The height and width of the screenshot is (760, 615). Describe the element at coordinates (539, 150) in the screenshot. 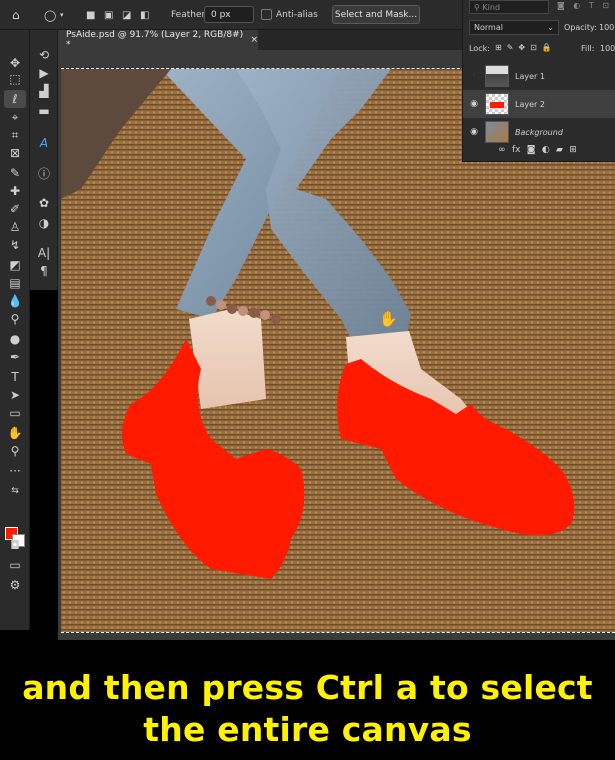

I see `layers-panel-footer: ∞ fx ◙ ◐ ▰ ⊞` at that location.